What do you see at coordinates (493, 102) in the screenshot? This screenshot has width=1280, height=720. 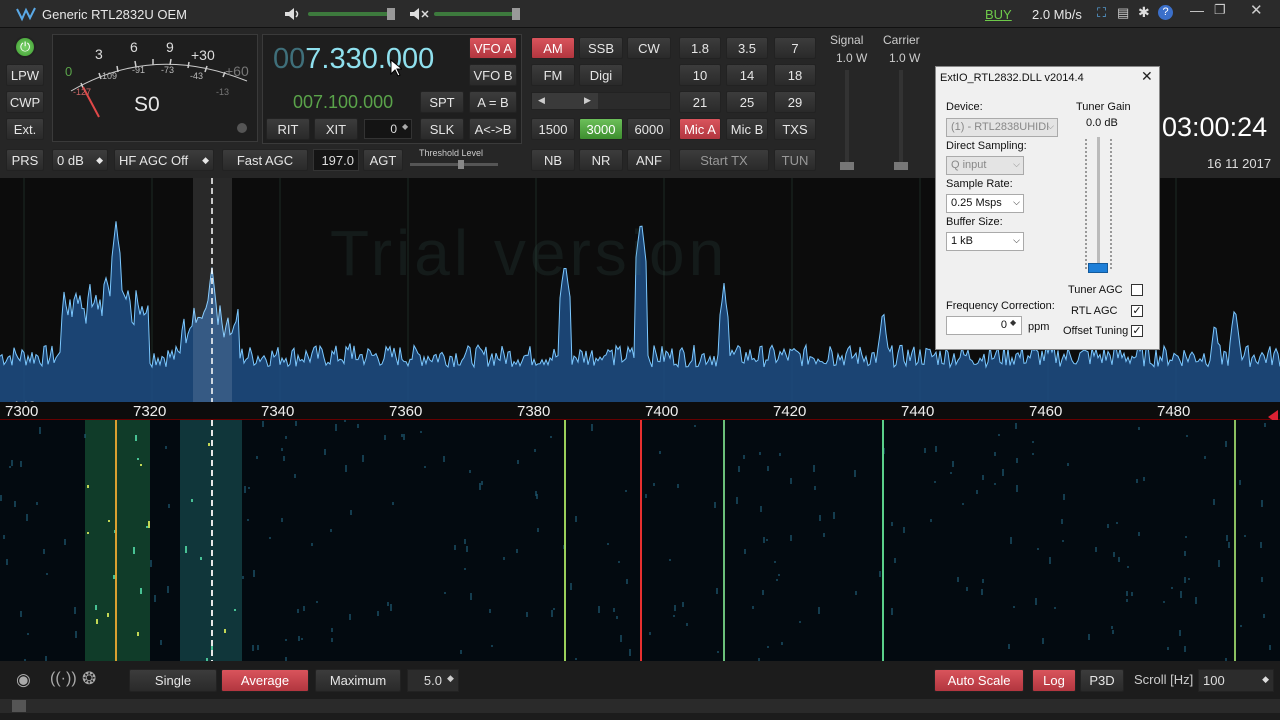 I see `a-equals-b-button: A = B` at bounding box center [493, 102].